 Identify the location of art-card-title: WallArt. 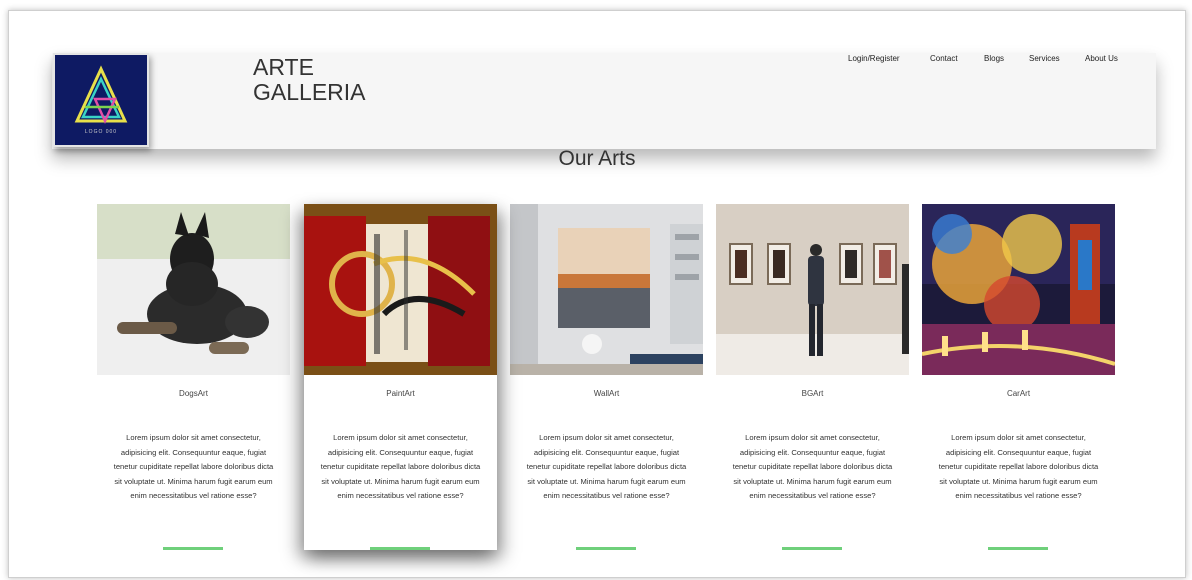
(606, 393).